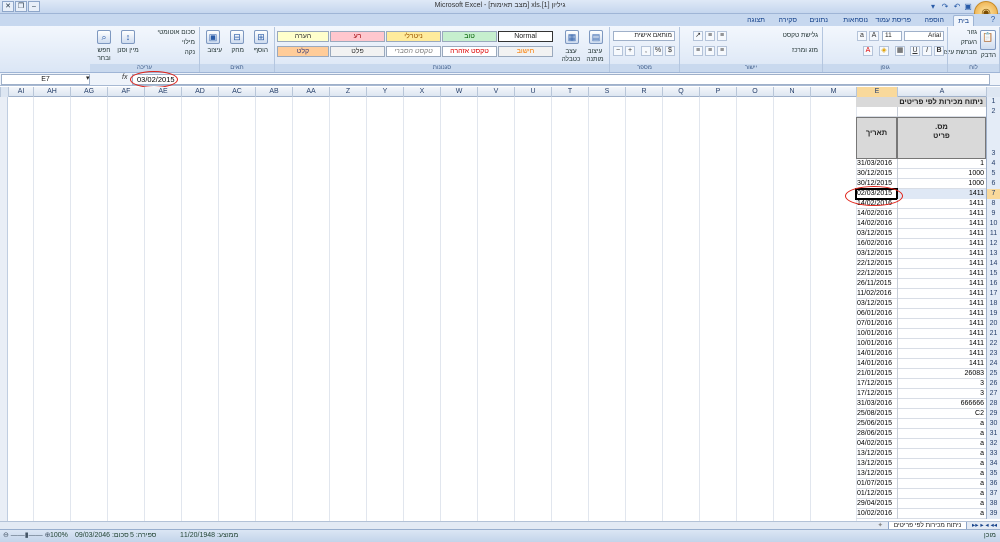  What do you see at coordinates (993, 464) in the screenshot?
I see `row-header: 34` at bounding box center [993, 464].